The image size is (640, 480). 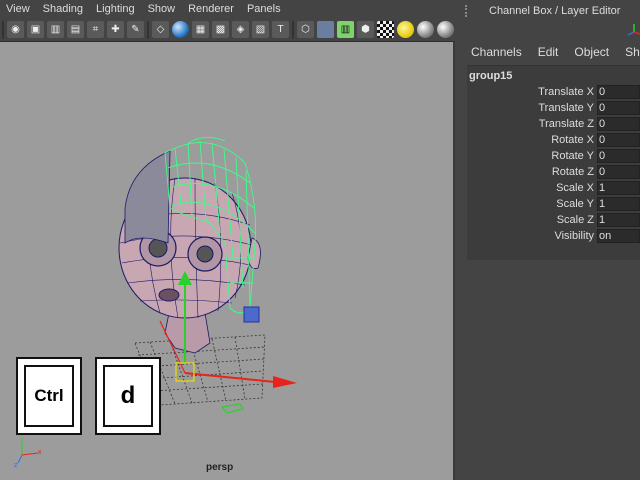 I want to click on d-key-label: d, so click(x=128, y=395).